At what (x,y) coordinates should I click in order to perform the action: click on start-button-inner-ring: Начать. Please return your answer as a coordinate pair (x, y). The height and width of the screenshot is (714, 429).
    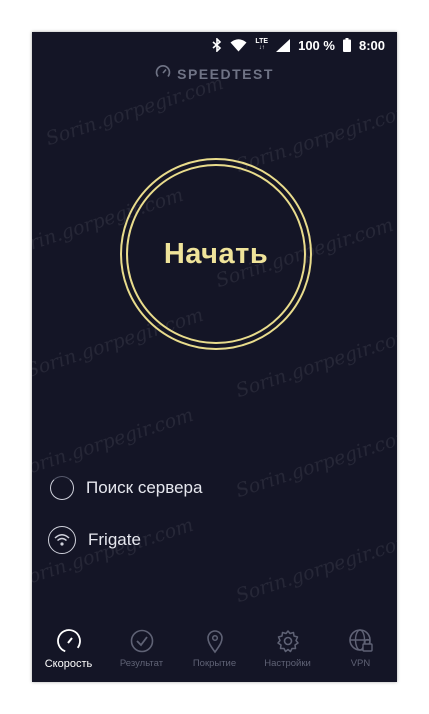
    Looking at the image, I should click on (216, 254).